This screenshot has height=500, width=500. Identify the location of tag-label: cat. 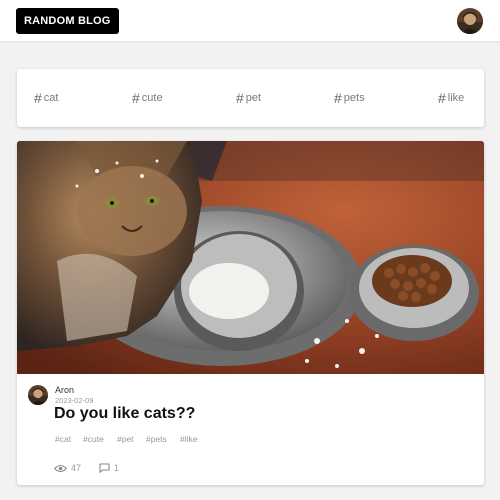
(51, 98).